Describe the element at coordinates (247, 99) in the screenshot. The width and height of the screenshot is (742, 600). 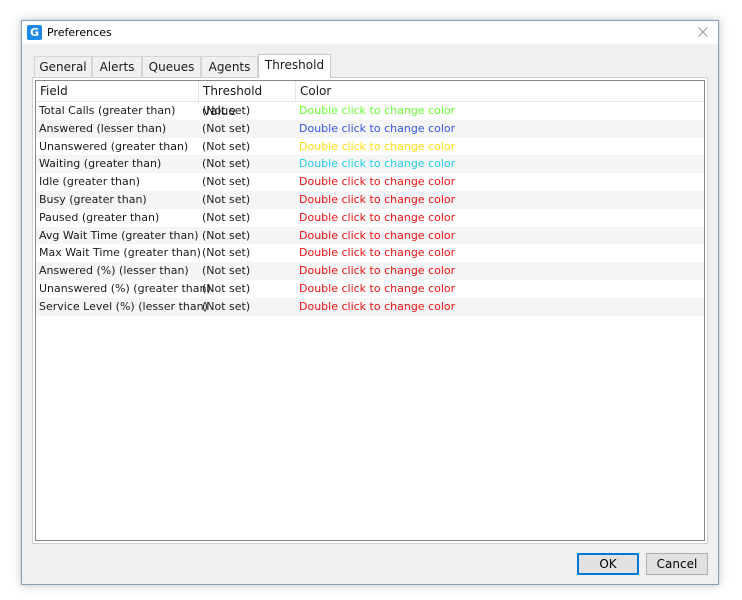
I see `column-header-threshold-value: Threshold value` at that location.